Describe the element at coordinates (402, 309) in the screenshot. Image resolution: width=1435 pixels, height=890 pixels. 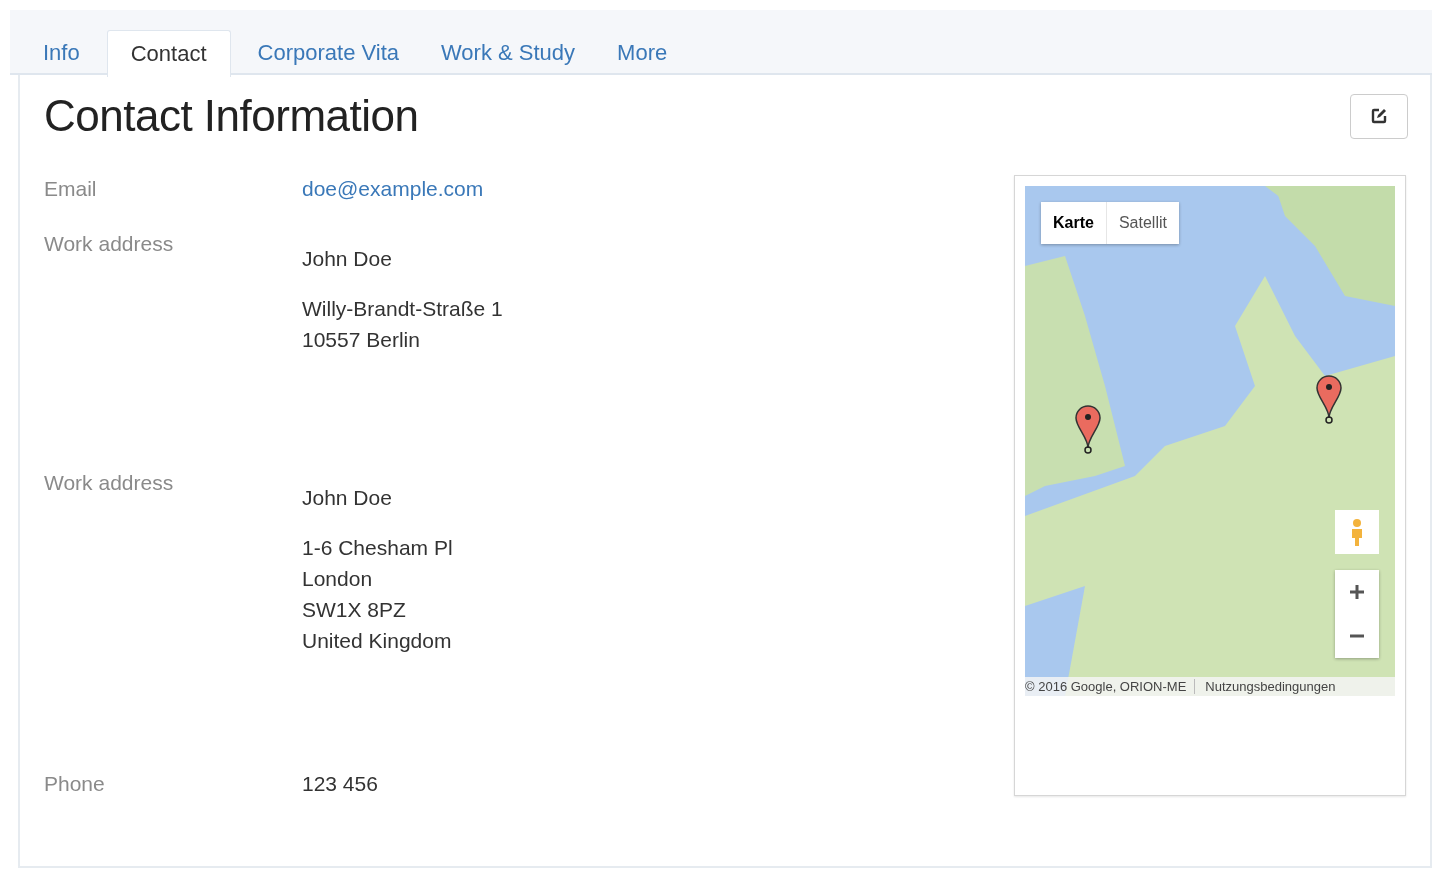
I see `address-line: Willy-Brandt-Straße 1` at that location.